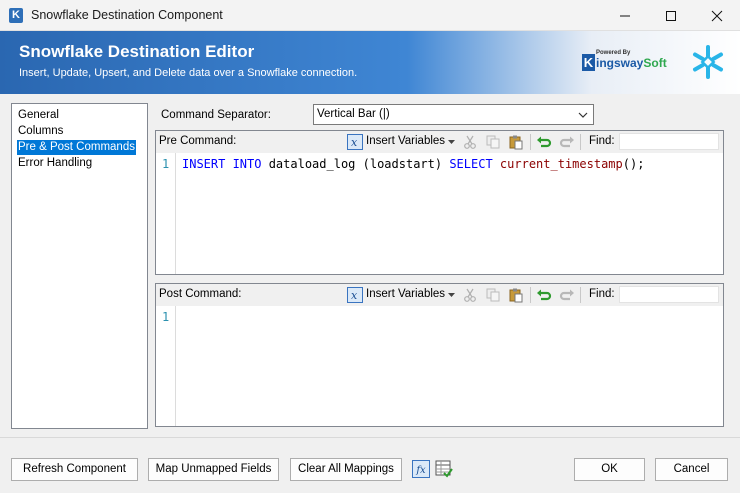 Image resolution: width=740 pixels, height=493 pixels. What do you see at coordinates (40, 131) in the screenshot?
I see `nav-item-columns: Columns` at bounding box center [40, 131].